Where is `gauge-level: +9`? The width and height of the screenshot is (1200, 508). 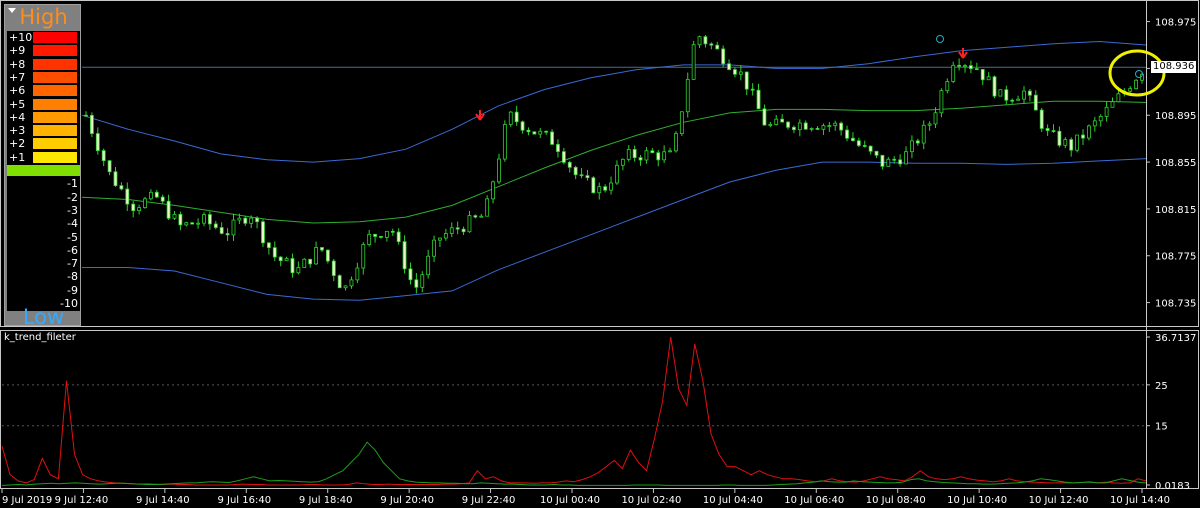 gauge-level: +9 is located at coordinates (43, 50).